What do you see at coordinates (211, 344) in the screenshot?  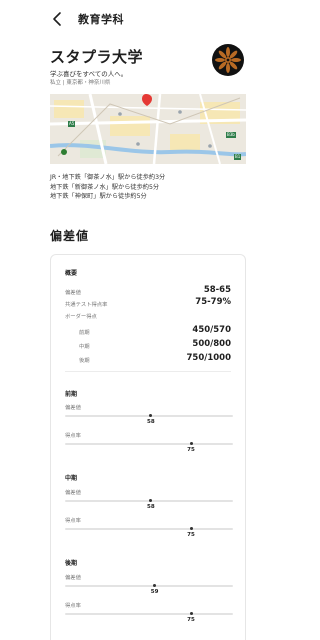 I see `border-row-value: 500/800` at bounding box center [211, 344].